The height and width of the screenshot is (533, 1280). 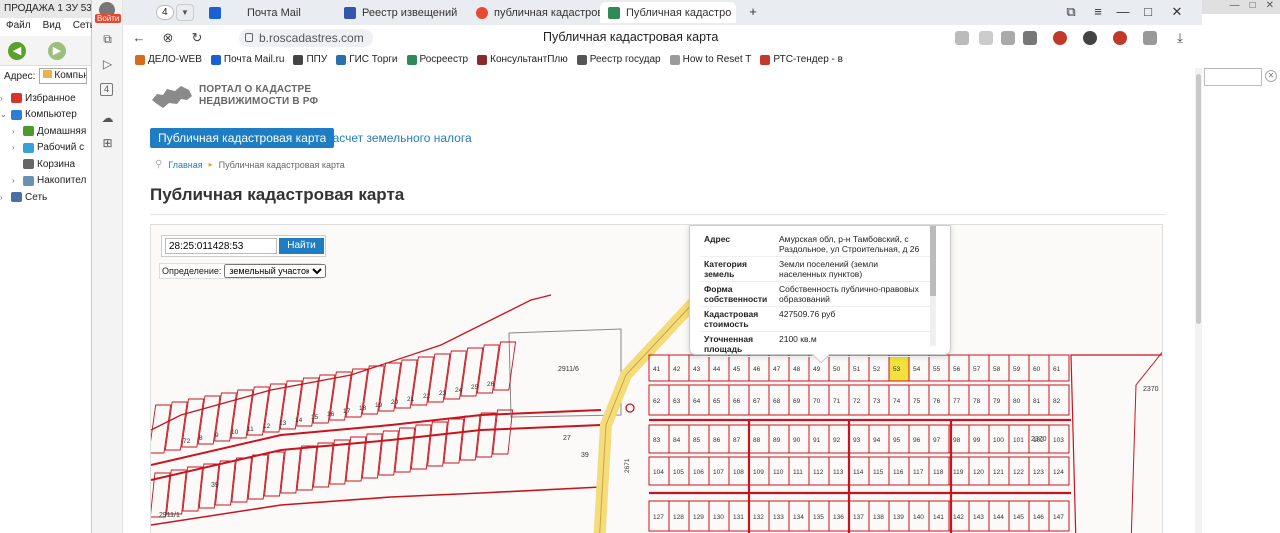 What do you see at coordinates (306, 38) in the screenshot?
I see `url-field: b.roscadastres.com` at bounding box center [306, 38].